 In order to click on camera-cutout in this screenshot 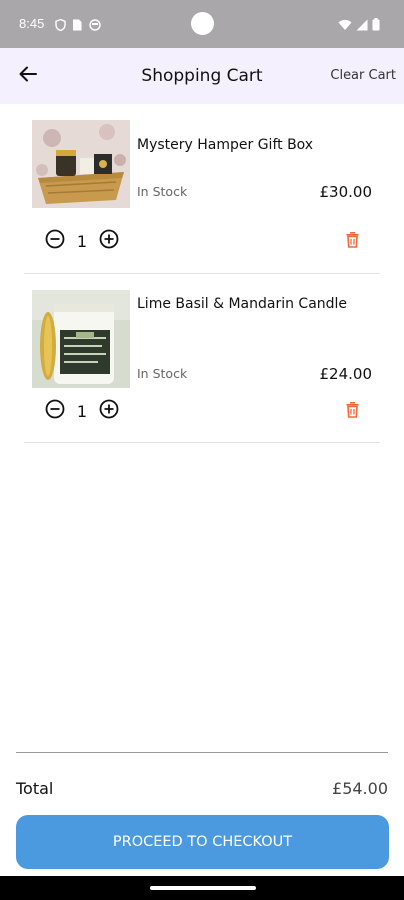, I will do `click(202, 23)`.